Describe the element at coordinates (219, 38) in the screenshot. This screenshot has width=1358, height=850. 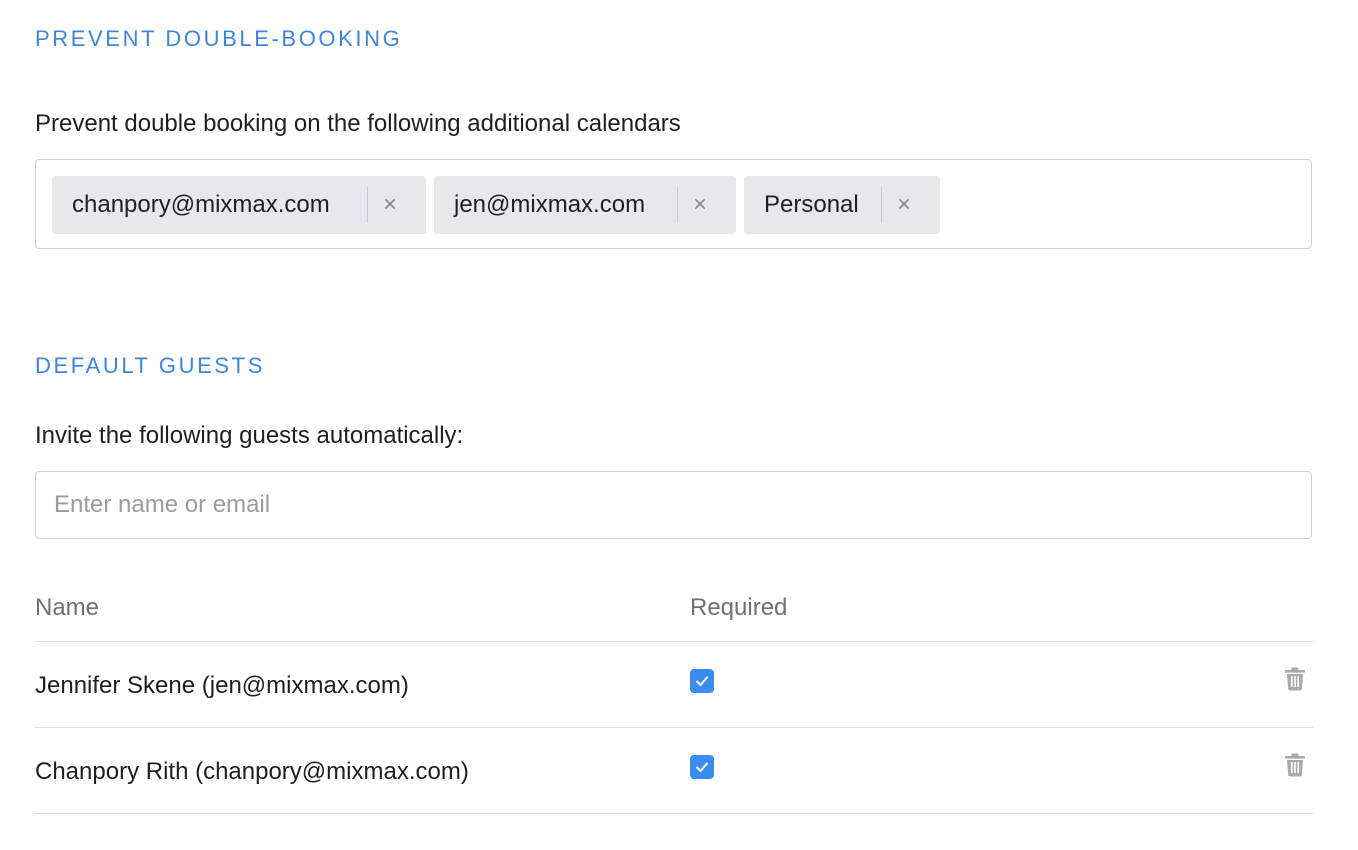
I see `prevent-double-booking-title: PREVENT DOUBLE-BOOKING` at that location.